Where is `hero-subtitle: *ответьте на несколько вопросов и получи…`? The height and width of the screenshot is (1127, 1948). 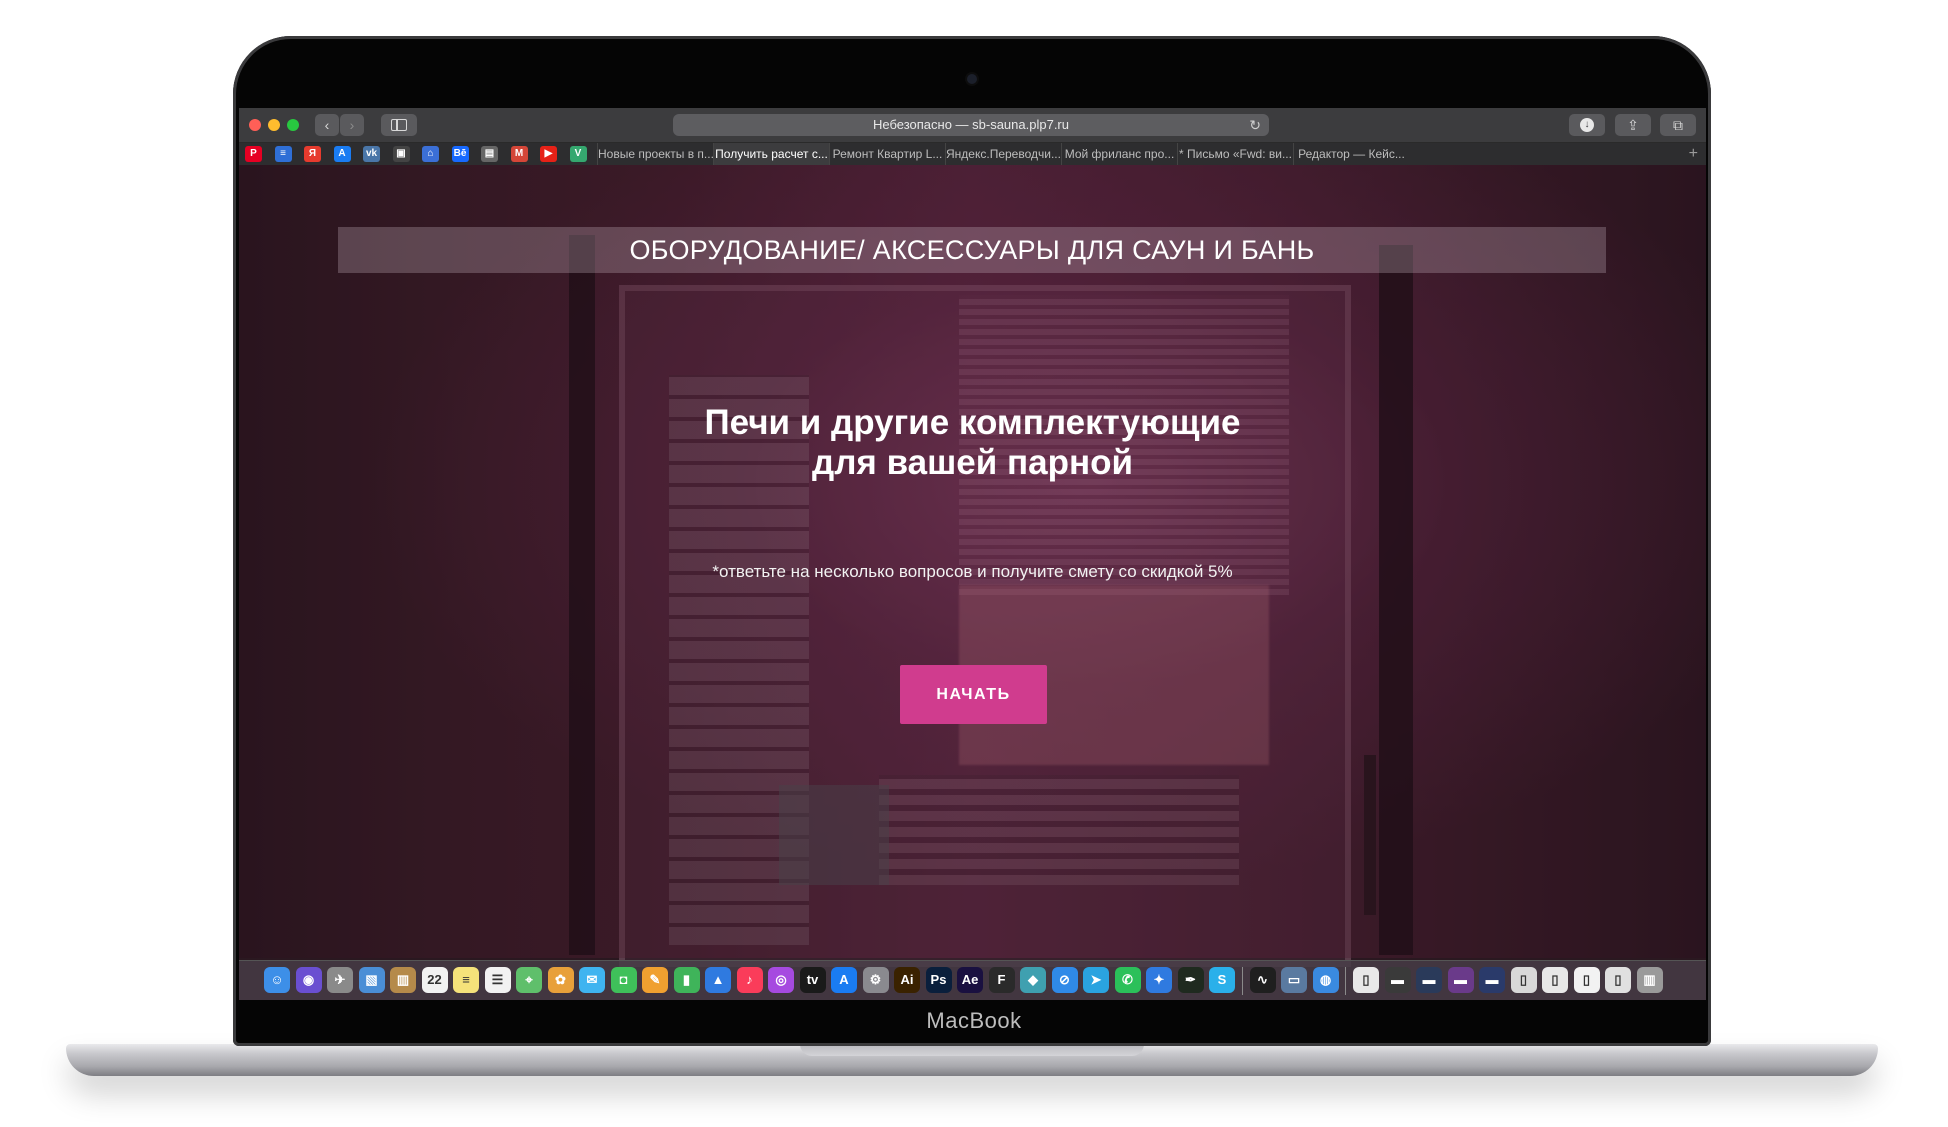
hero-subtitle: *ответьте на несколько вопросов и получи… is located at coordinates (972, 571).